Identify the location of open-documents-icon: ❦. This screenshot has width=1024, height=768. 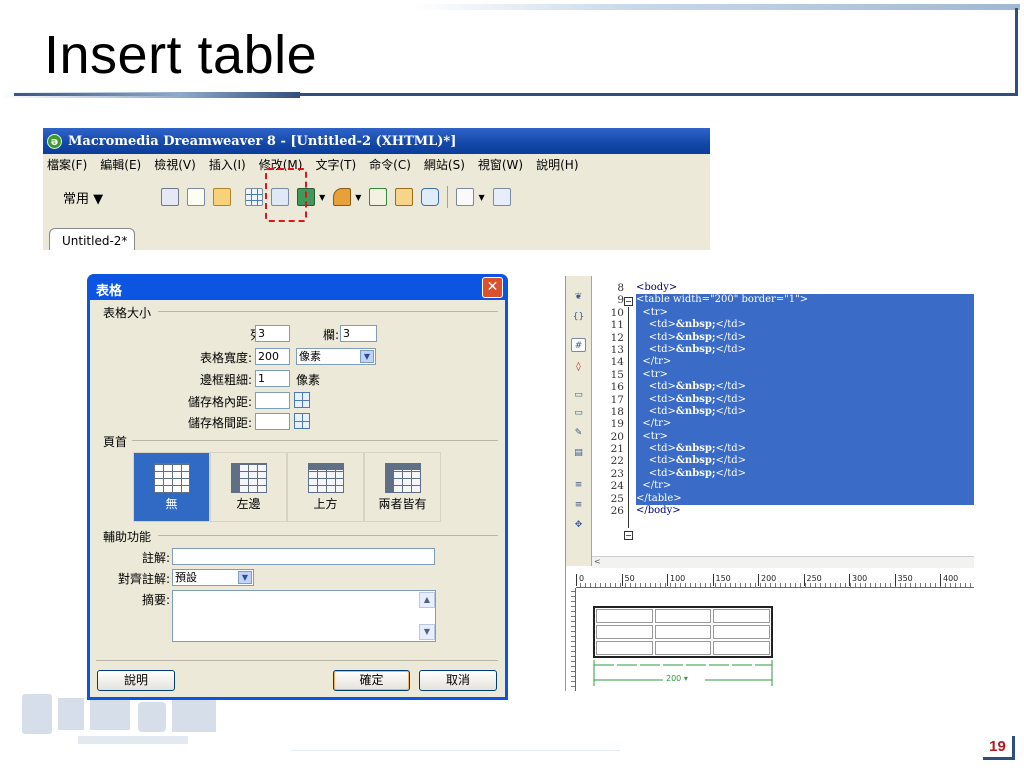
(578, 297).